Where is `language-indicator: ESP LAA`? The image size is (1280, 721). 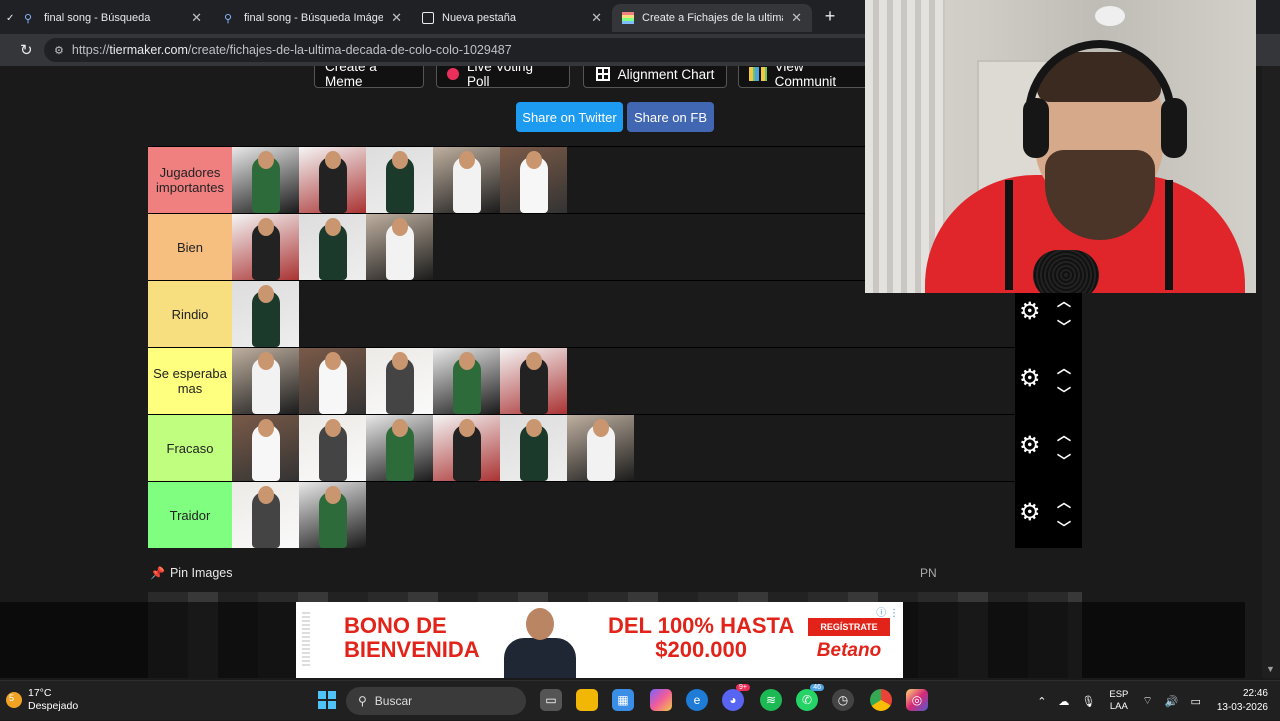 language-indicator: ESP LAA is located at coordinates (1118, 701).